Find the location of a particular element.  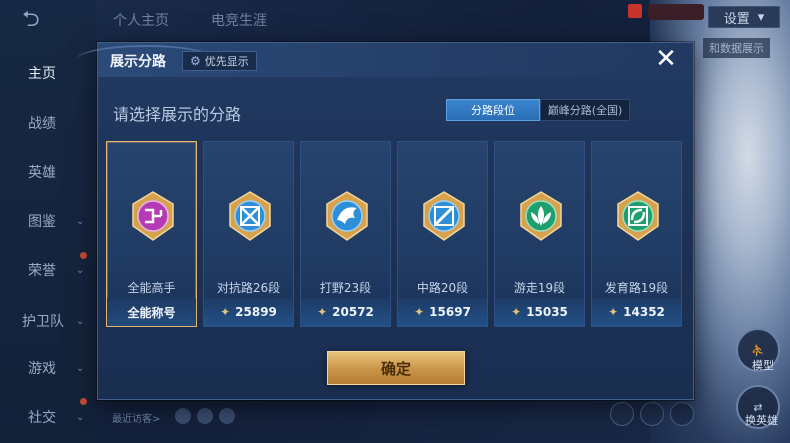

gear-icon: ⚙ is located at coordinates (195, 61).